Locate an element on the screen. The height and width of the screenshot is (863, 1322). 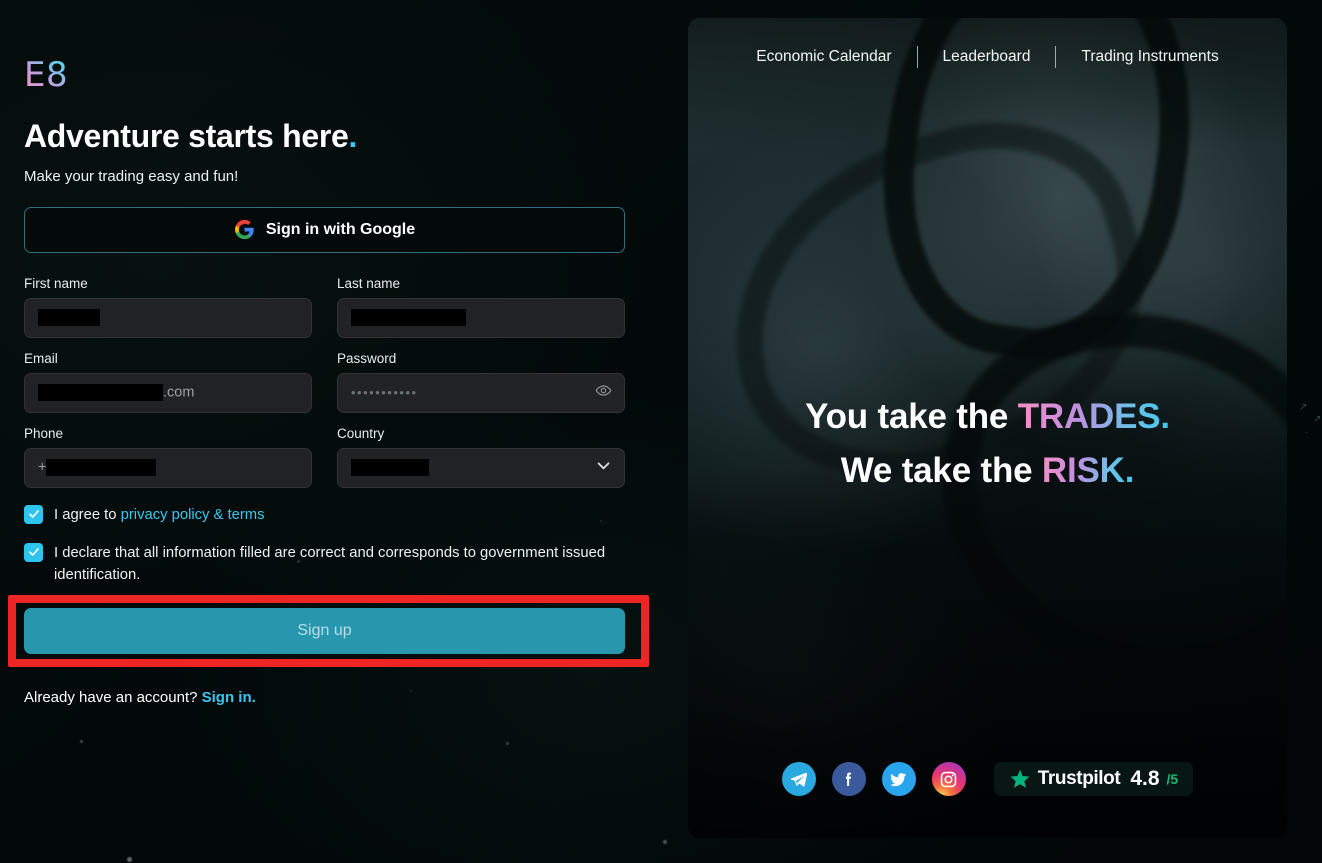
phone-prefix: + is located at coordinates (42, 467).